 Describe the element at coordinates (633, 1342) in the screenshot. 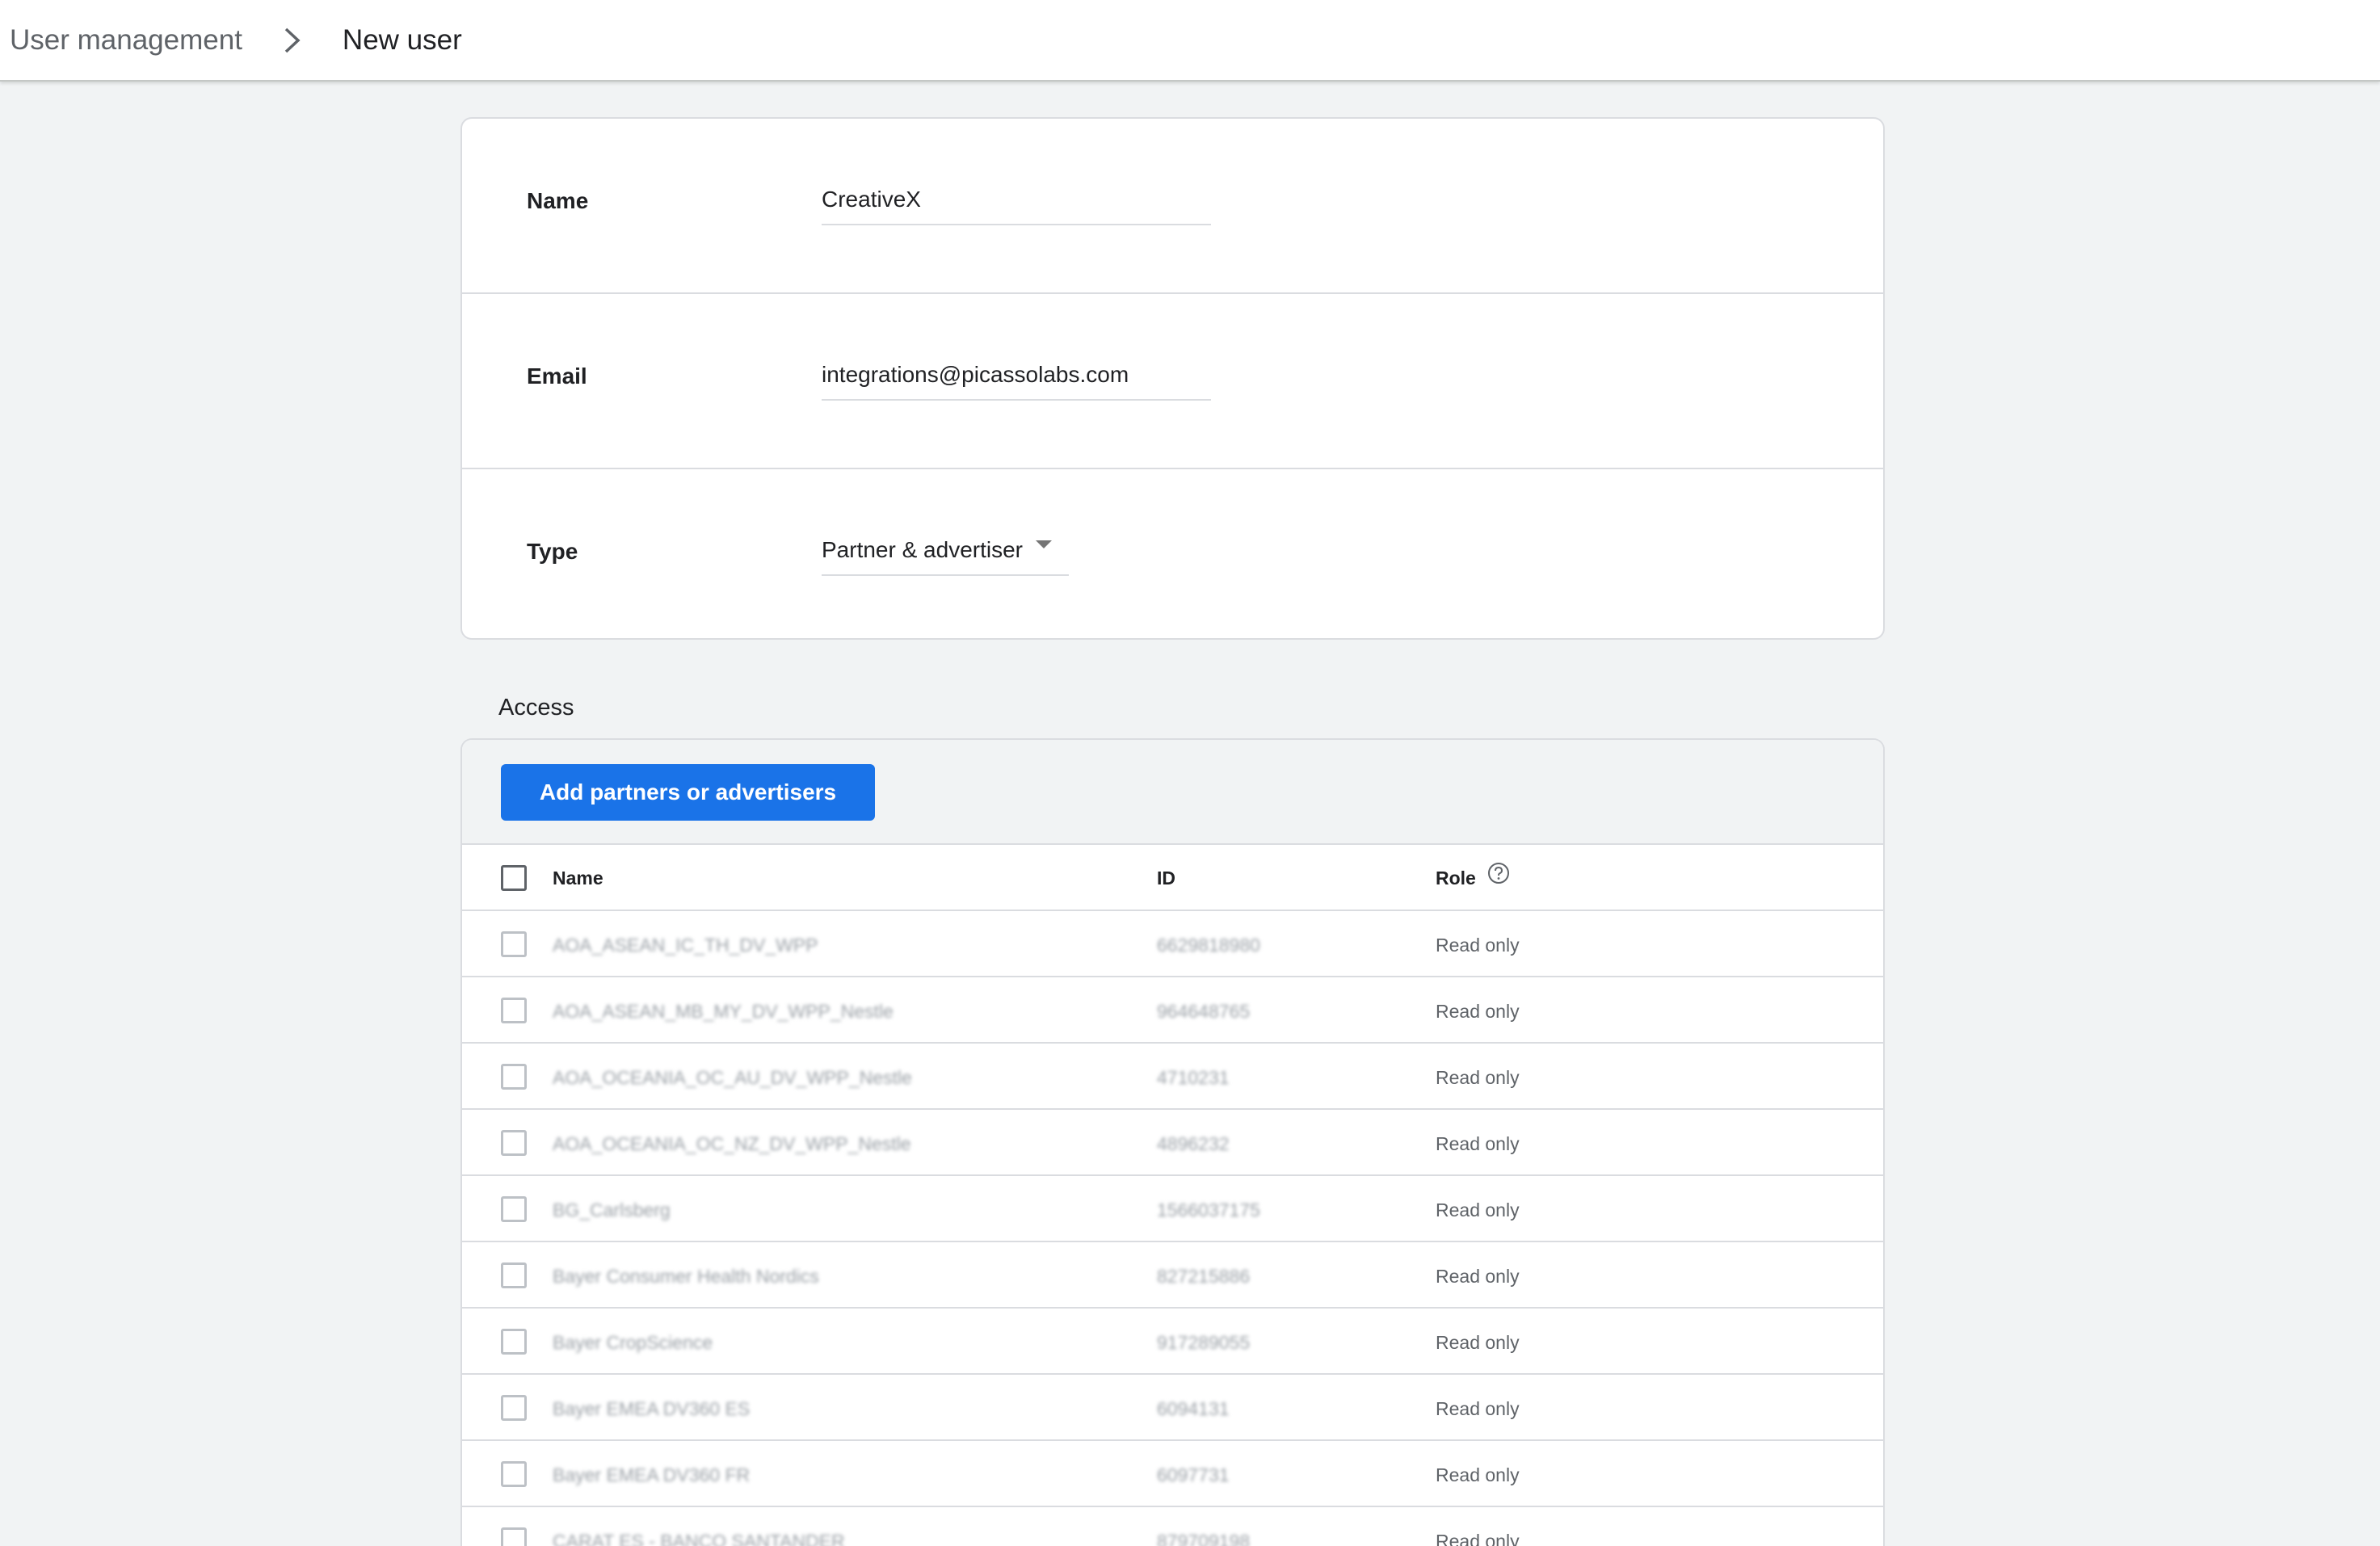

I see `row-name: Bayer CropScience` at that location.